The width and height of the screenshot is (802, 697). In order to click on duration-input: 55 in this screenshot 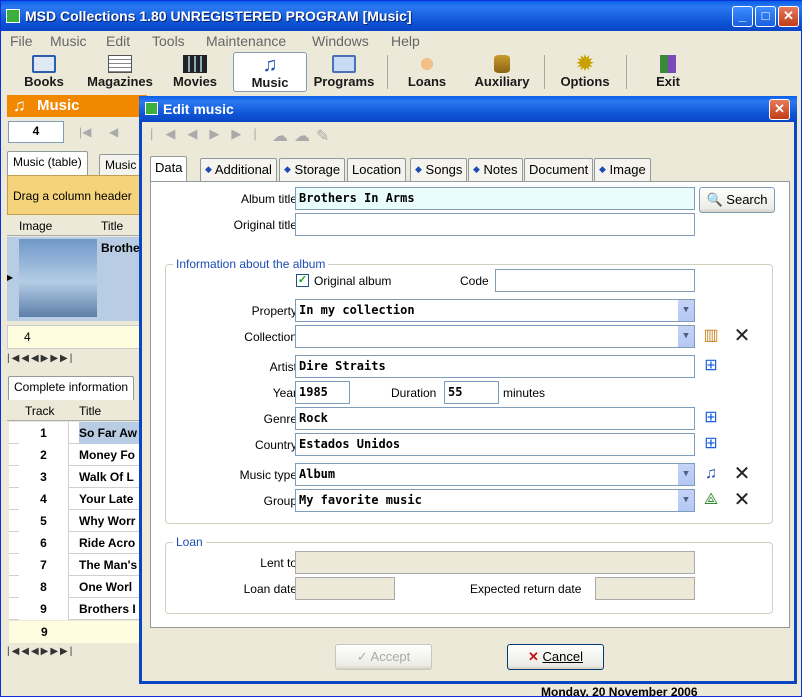, I will do `click(471, 392)`.